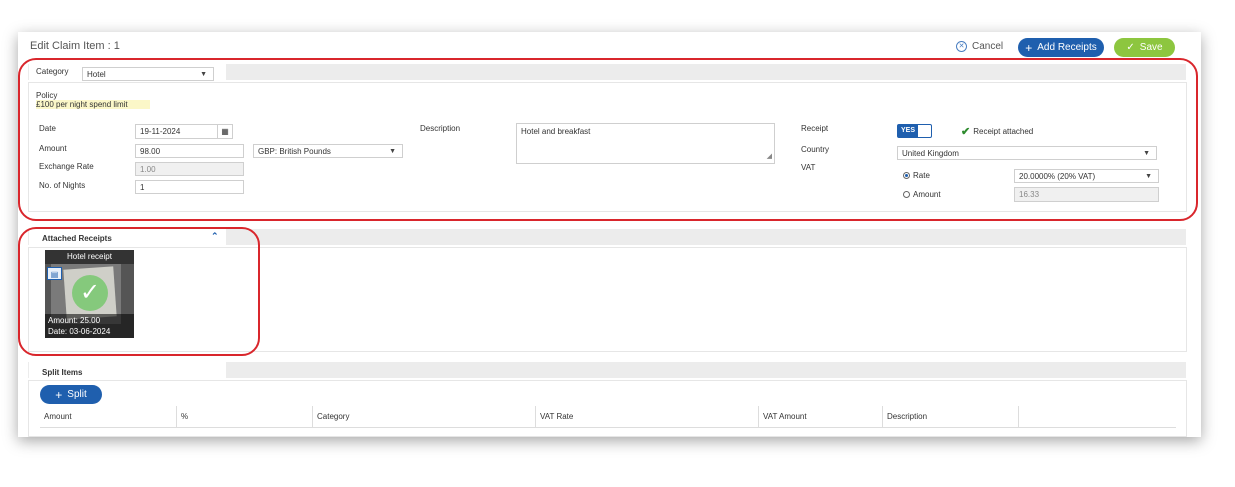 The image size is (1235, 487). I want to click on split-label: Split, so click(77, 394).